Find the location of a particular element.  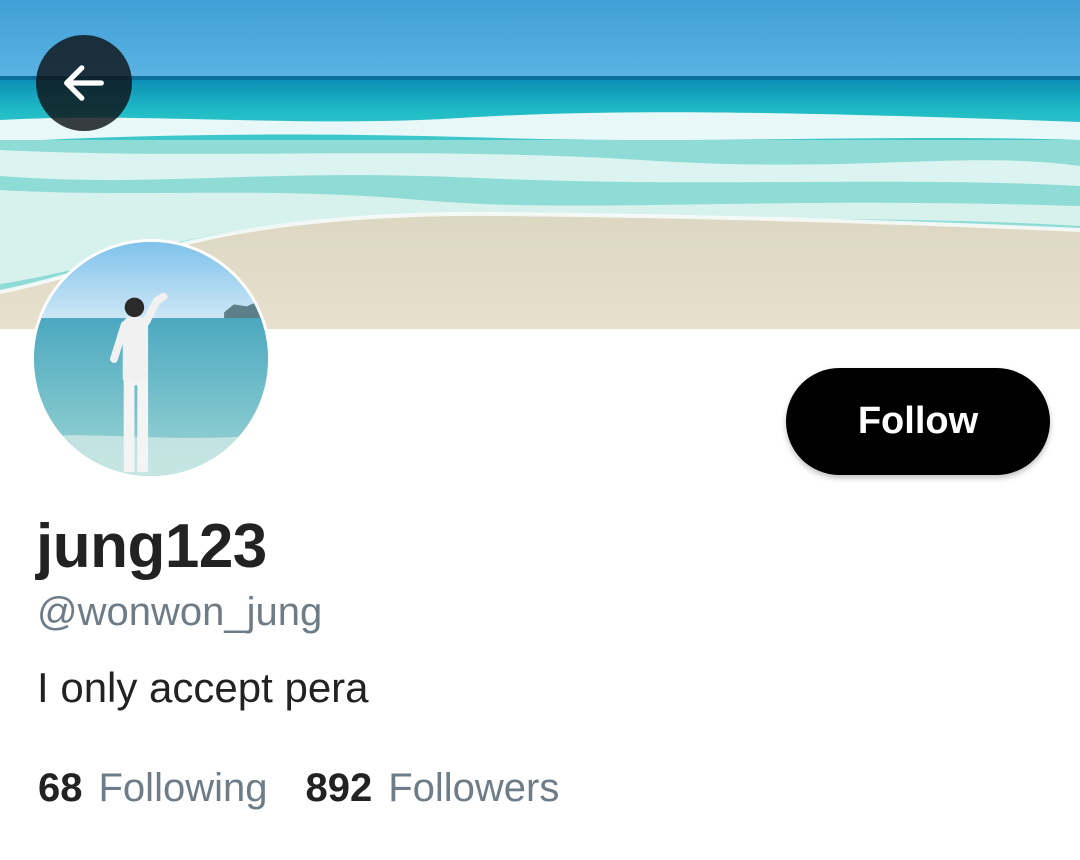

user-handle: @wonwon_jung is located at coordinates (180, 612).